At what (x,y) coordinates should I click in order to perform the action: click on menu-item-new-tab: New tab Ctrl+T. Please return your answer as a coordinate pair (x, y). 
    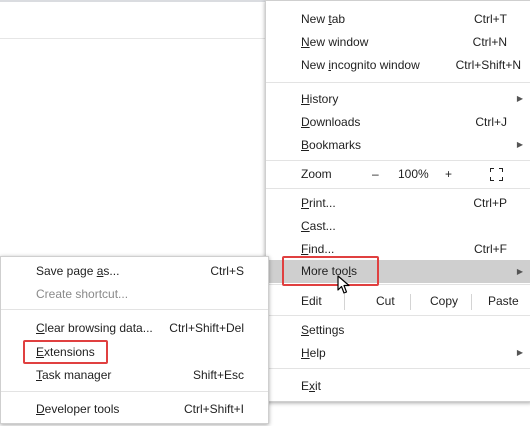
    Looking at the image, I should click on (398, 19).